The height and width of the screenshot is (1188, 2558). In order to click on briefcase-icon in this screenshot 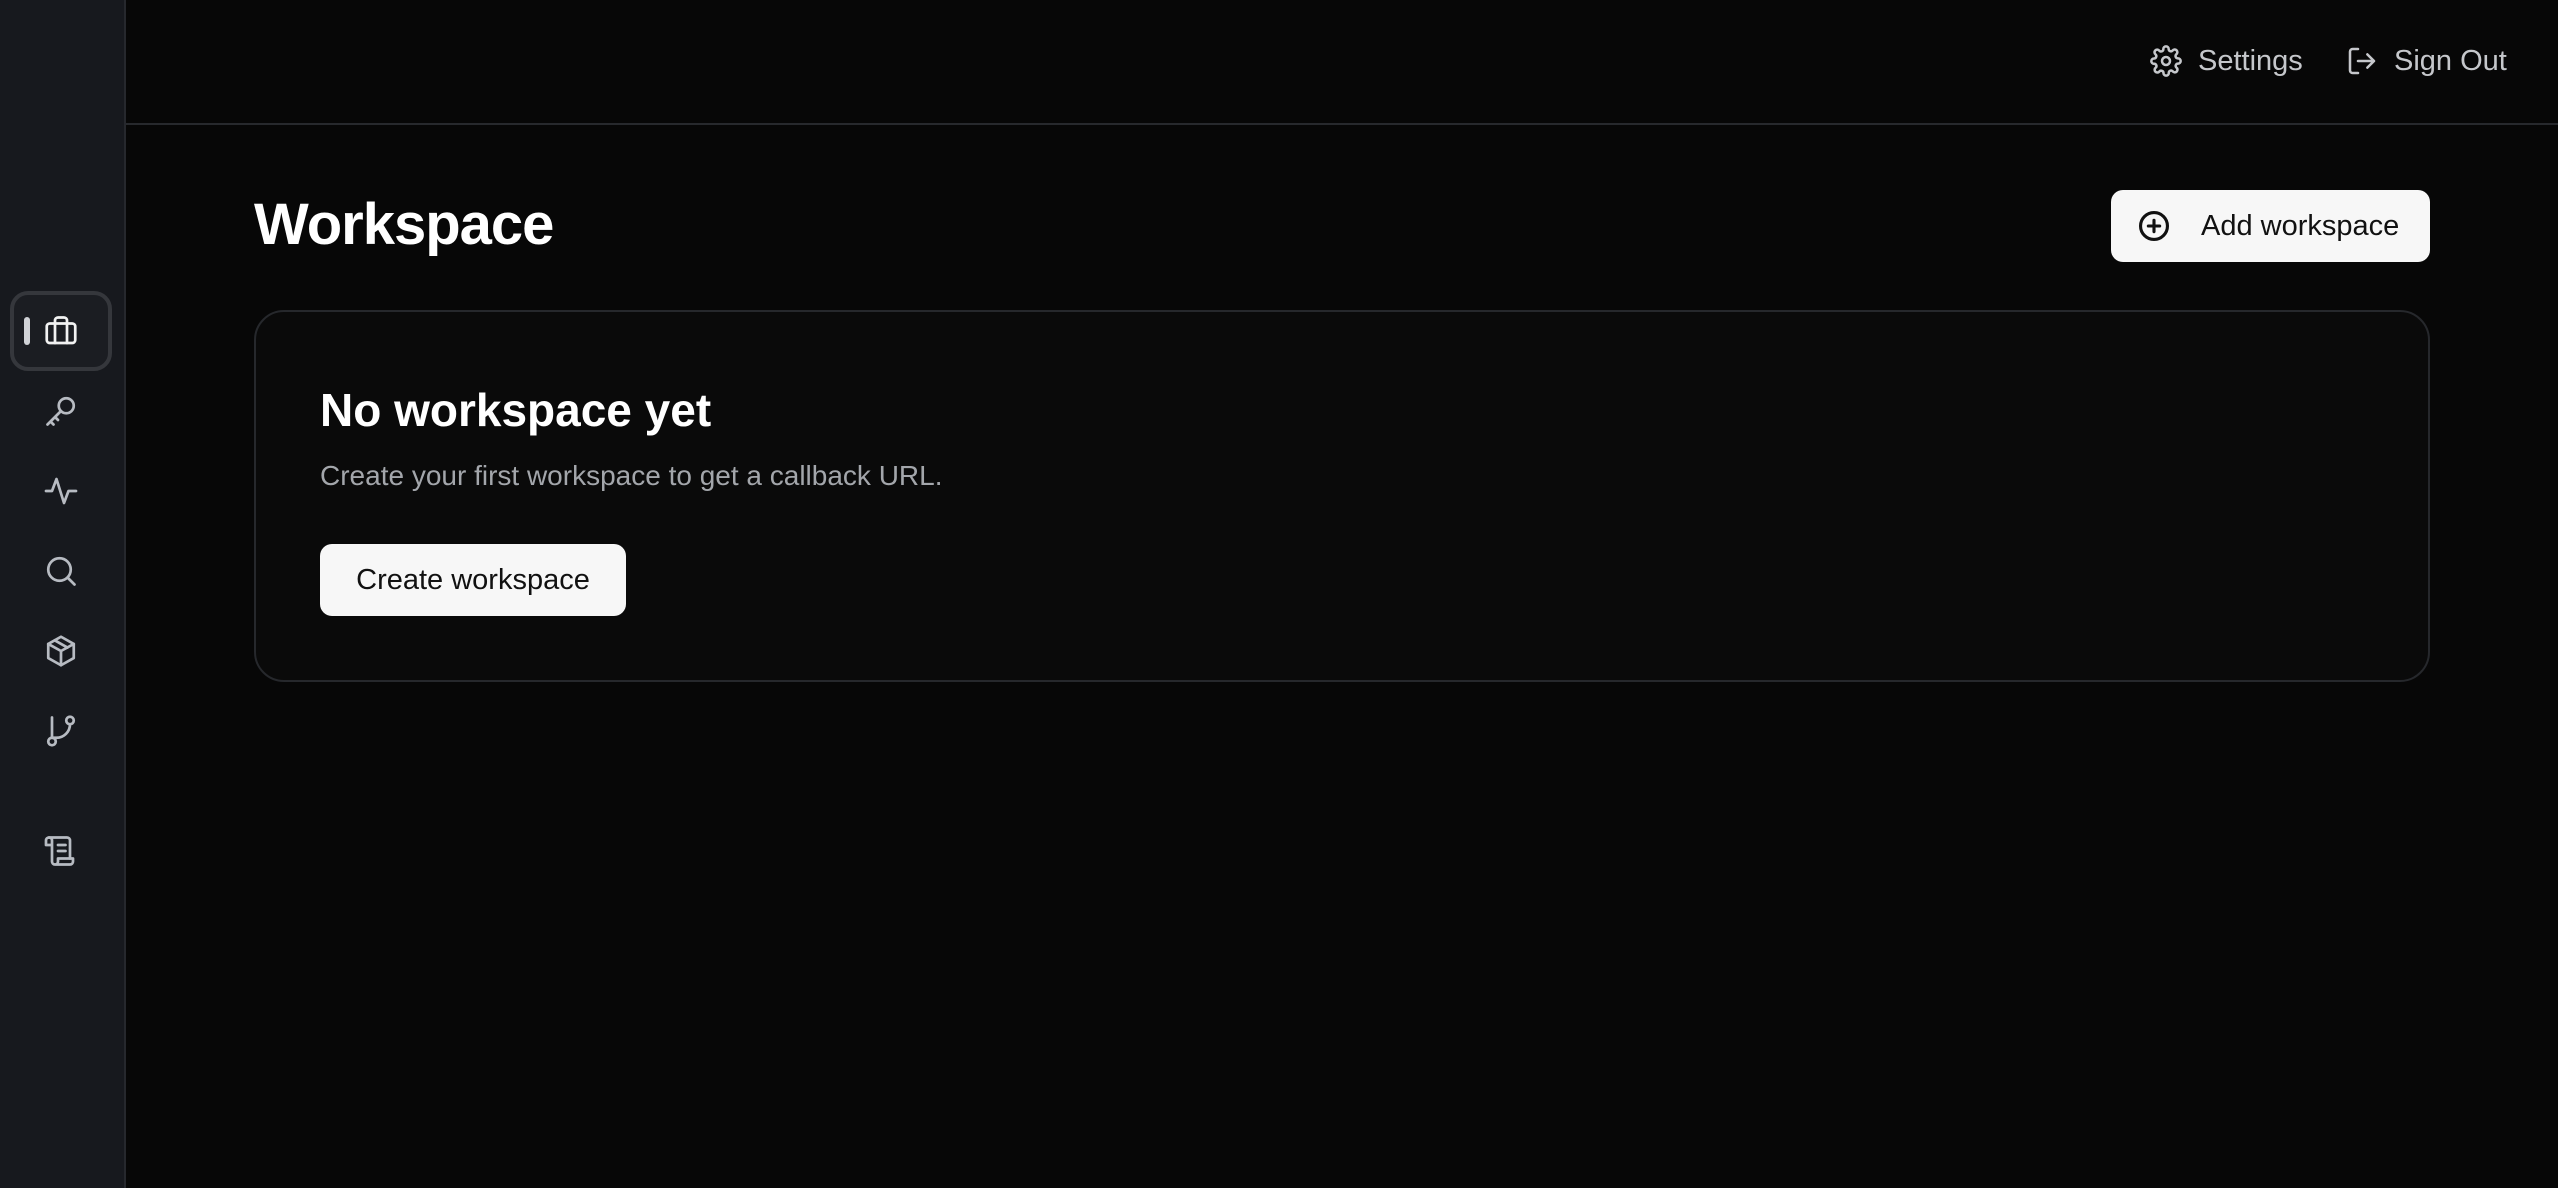, I will do `click(61, 330)`.